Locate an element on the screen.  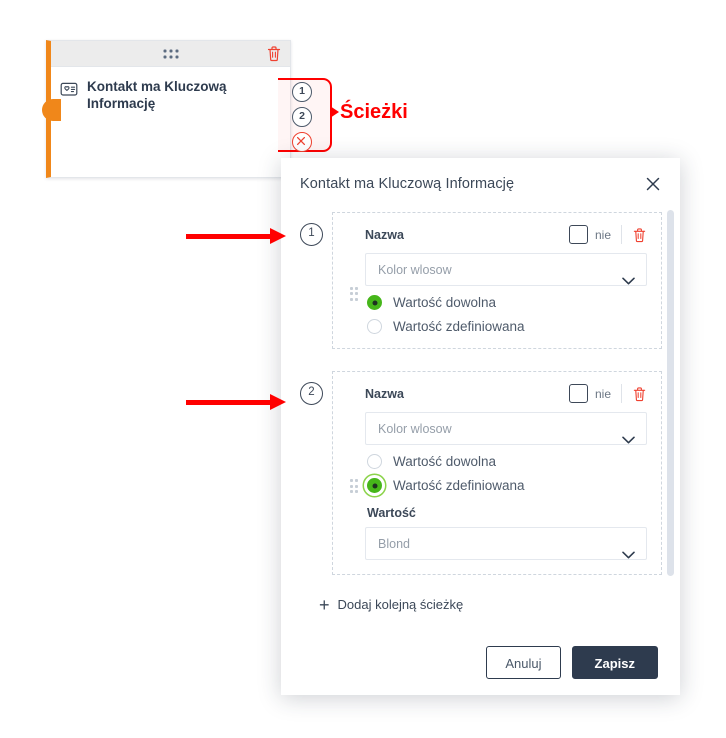
path-index-badge: 2 is located at coordinates (311, 393).